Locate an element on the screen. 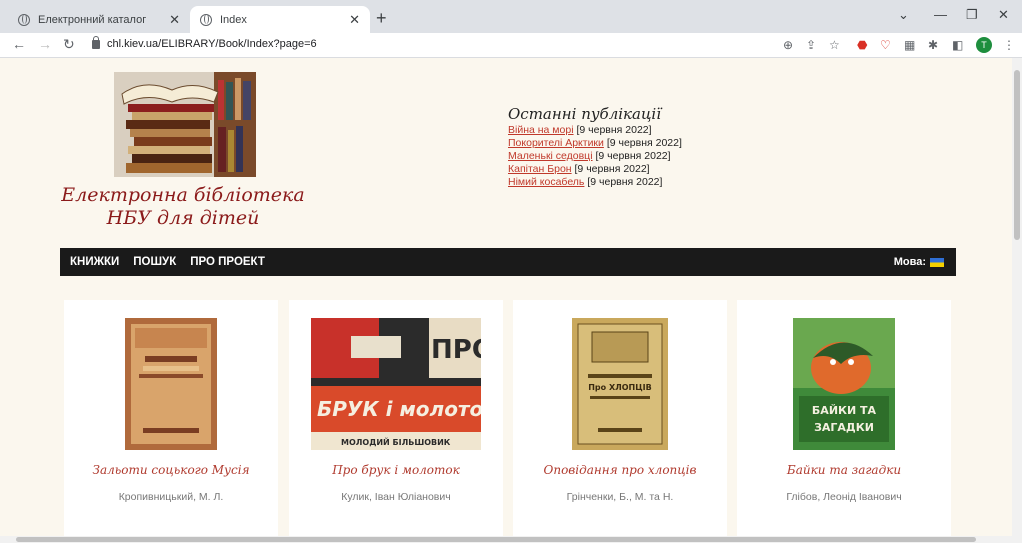 This screenshot has height=543, width=1022. bookmark-star-icon: ☆ is located at coordinates (834, 45).